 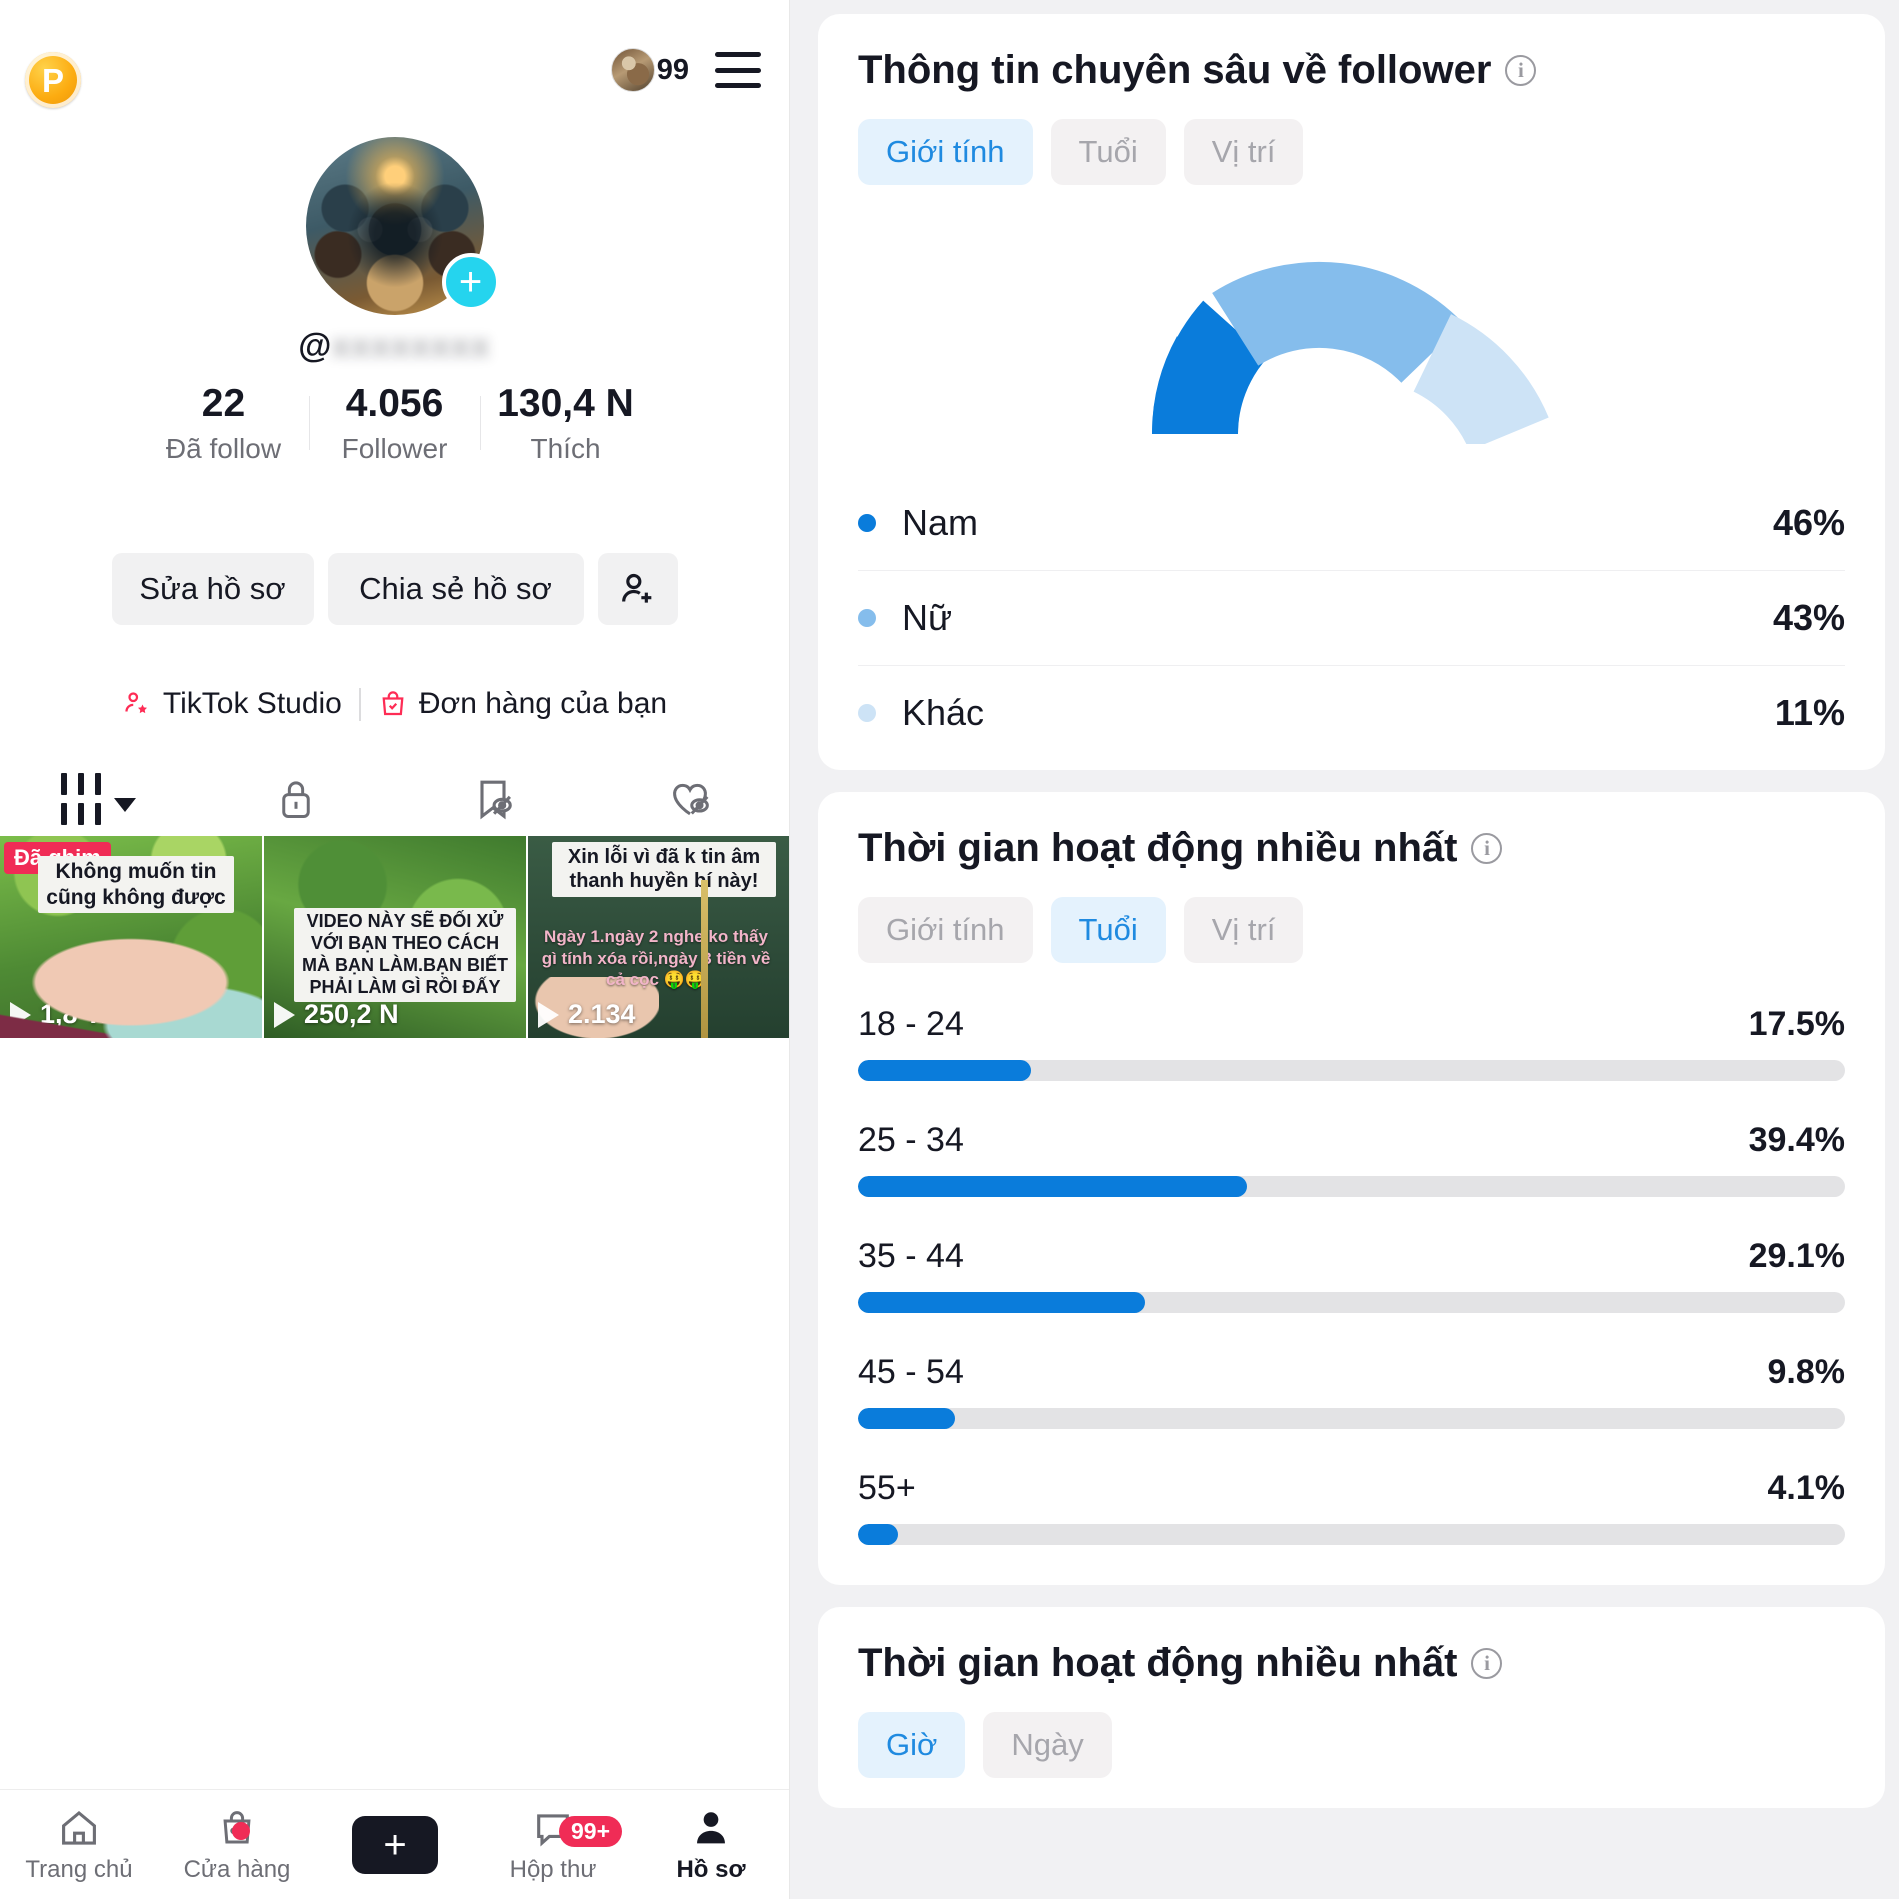 I want to click on bar-value: 29.1%, so click(x=1796, y=1256).